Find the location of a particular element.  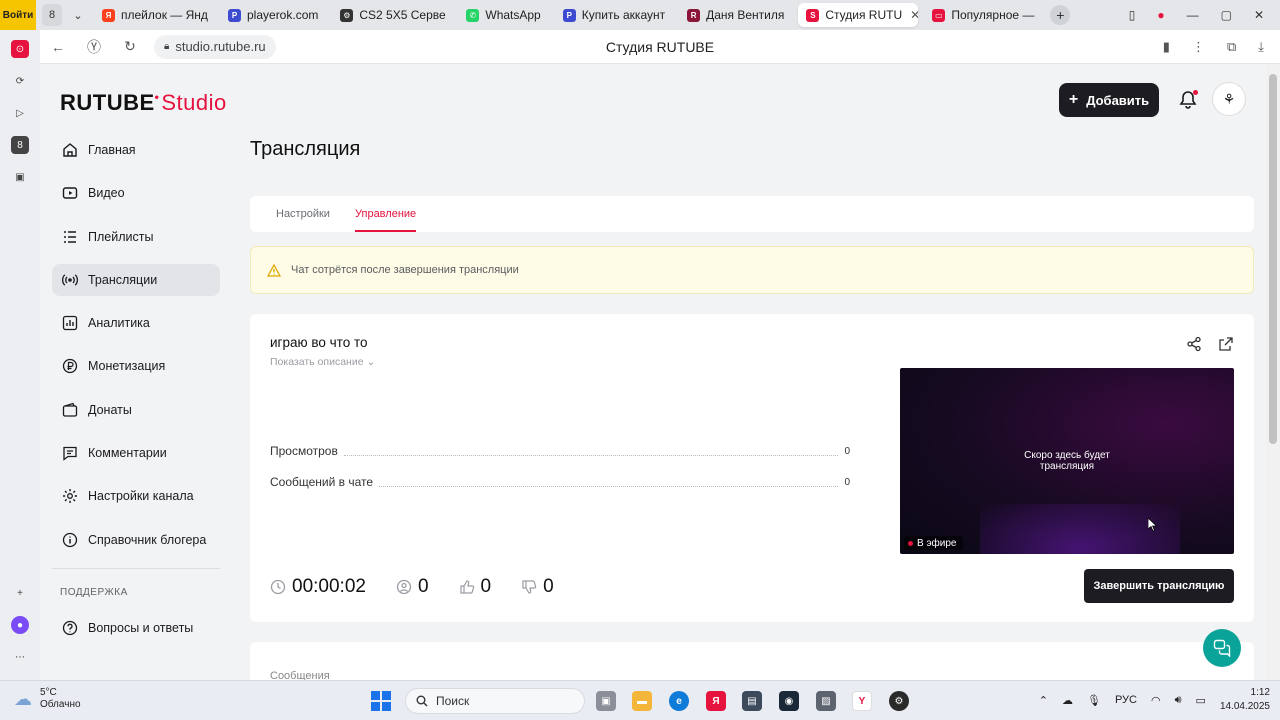

microphone-icon: 🎙︎ is located at coordinates (1094, 700).